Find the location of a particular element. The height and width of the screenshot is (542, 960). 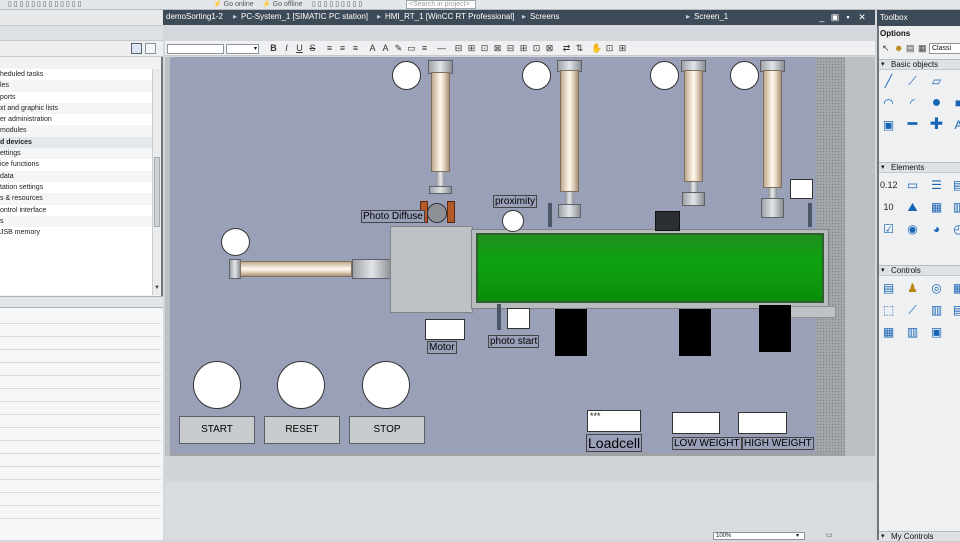

gauge-icon: ◕ is located at coordinates (936, 229).